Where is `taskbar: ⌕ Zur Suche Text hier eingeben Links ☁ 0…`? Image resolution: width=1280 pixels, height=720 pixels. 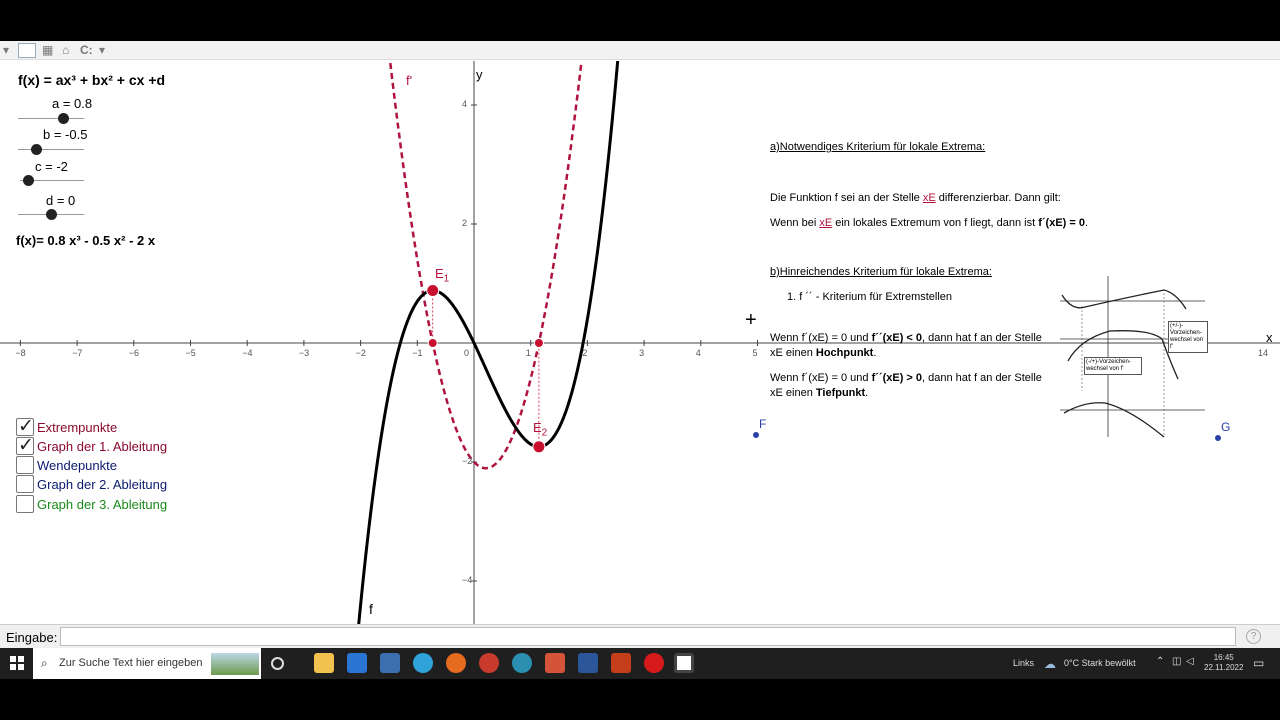 taskbar: ⌕ Zur Suche Text hier eingeben Links ☁ 0… is located at coordinates (640, 663).